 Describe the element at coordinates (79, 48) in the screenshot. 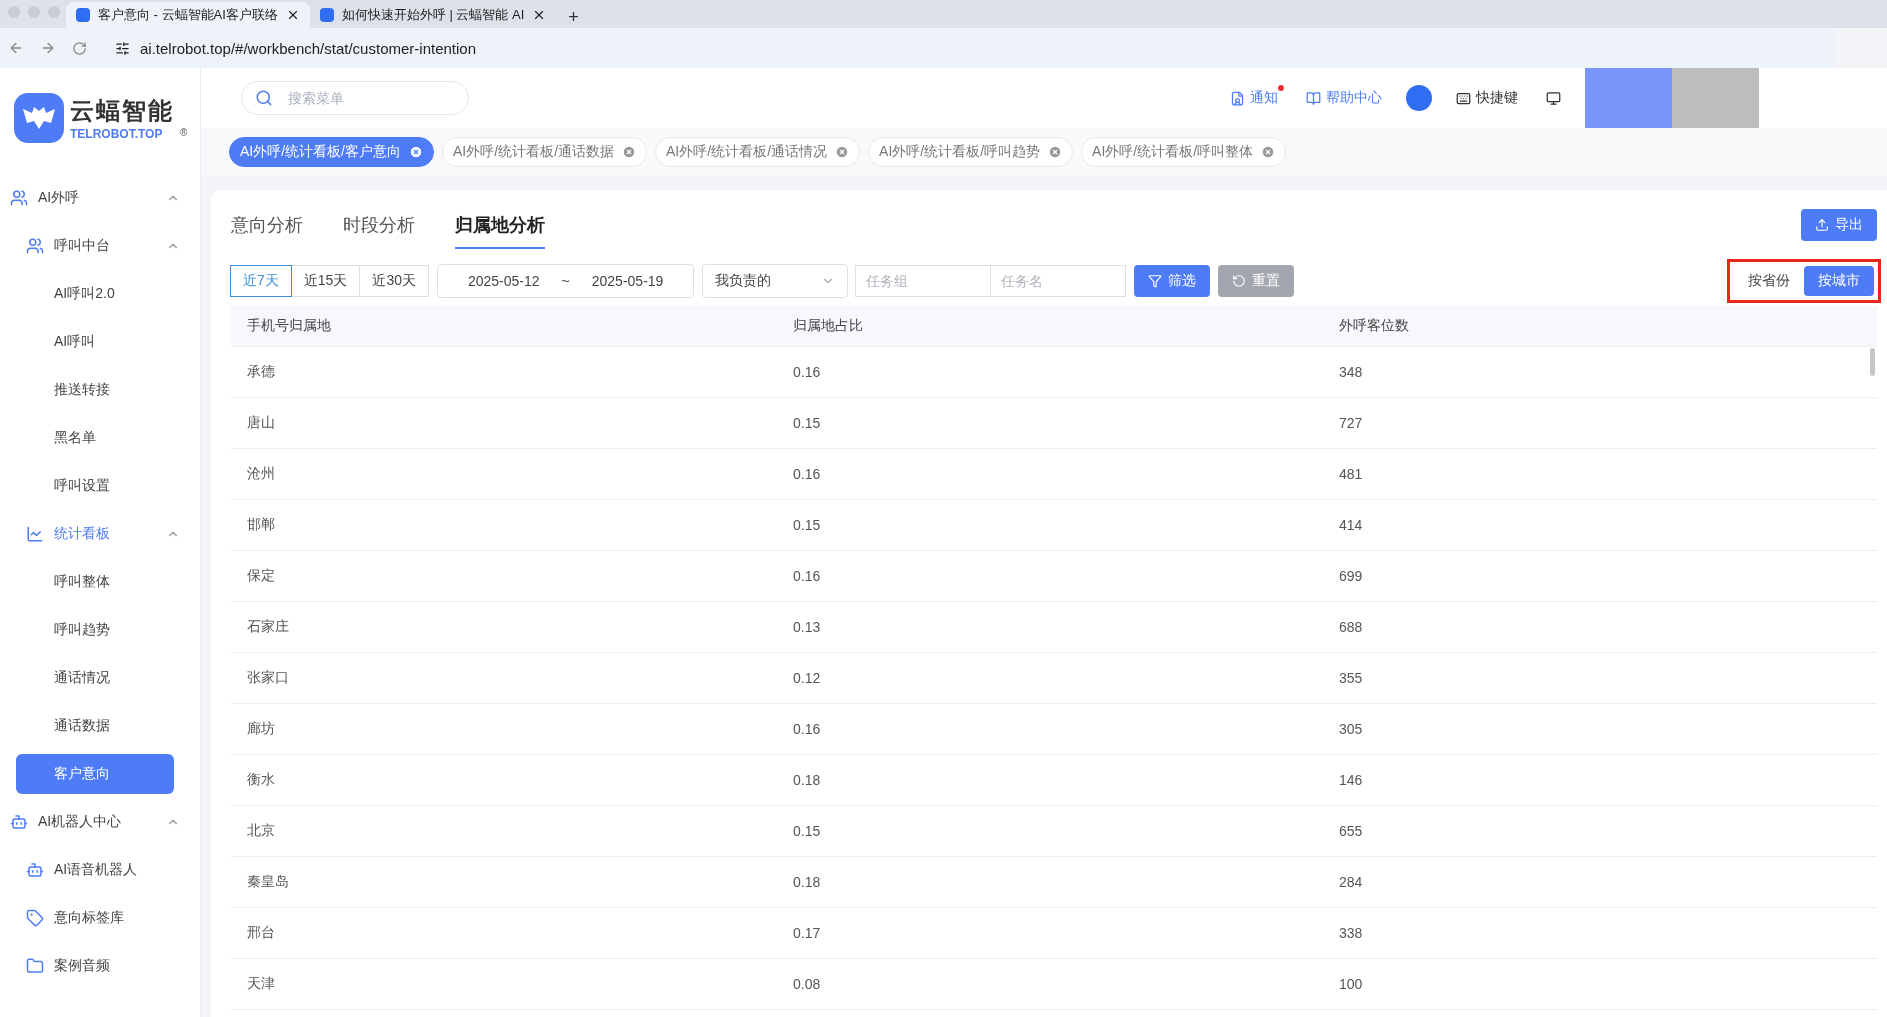

I see `reload-icon` at that location.